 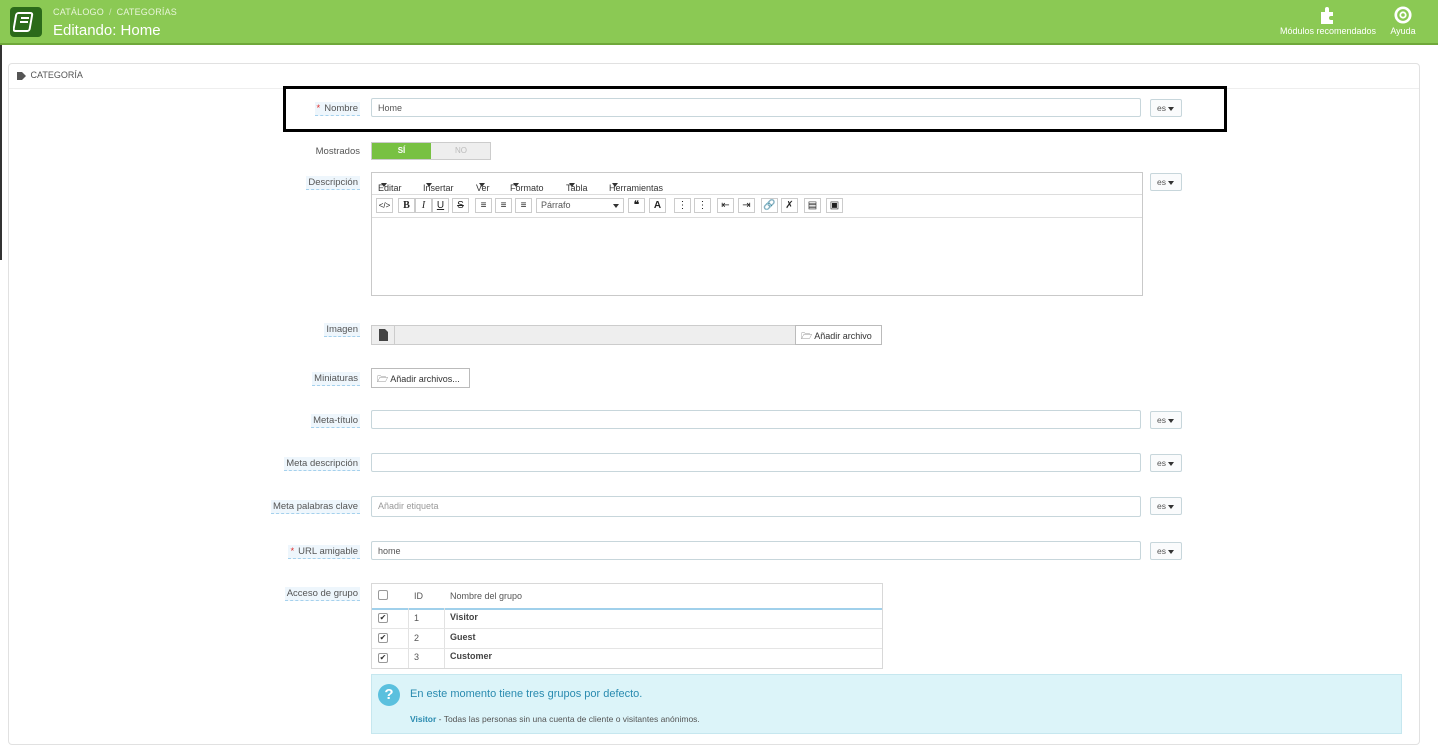 What do you see at coordinates (1327, 15) in the screenshot?
I see `puzzle-icon` at bounding box center [1327, 15].